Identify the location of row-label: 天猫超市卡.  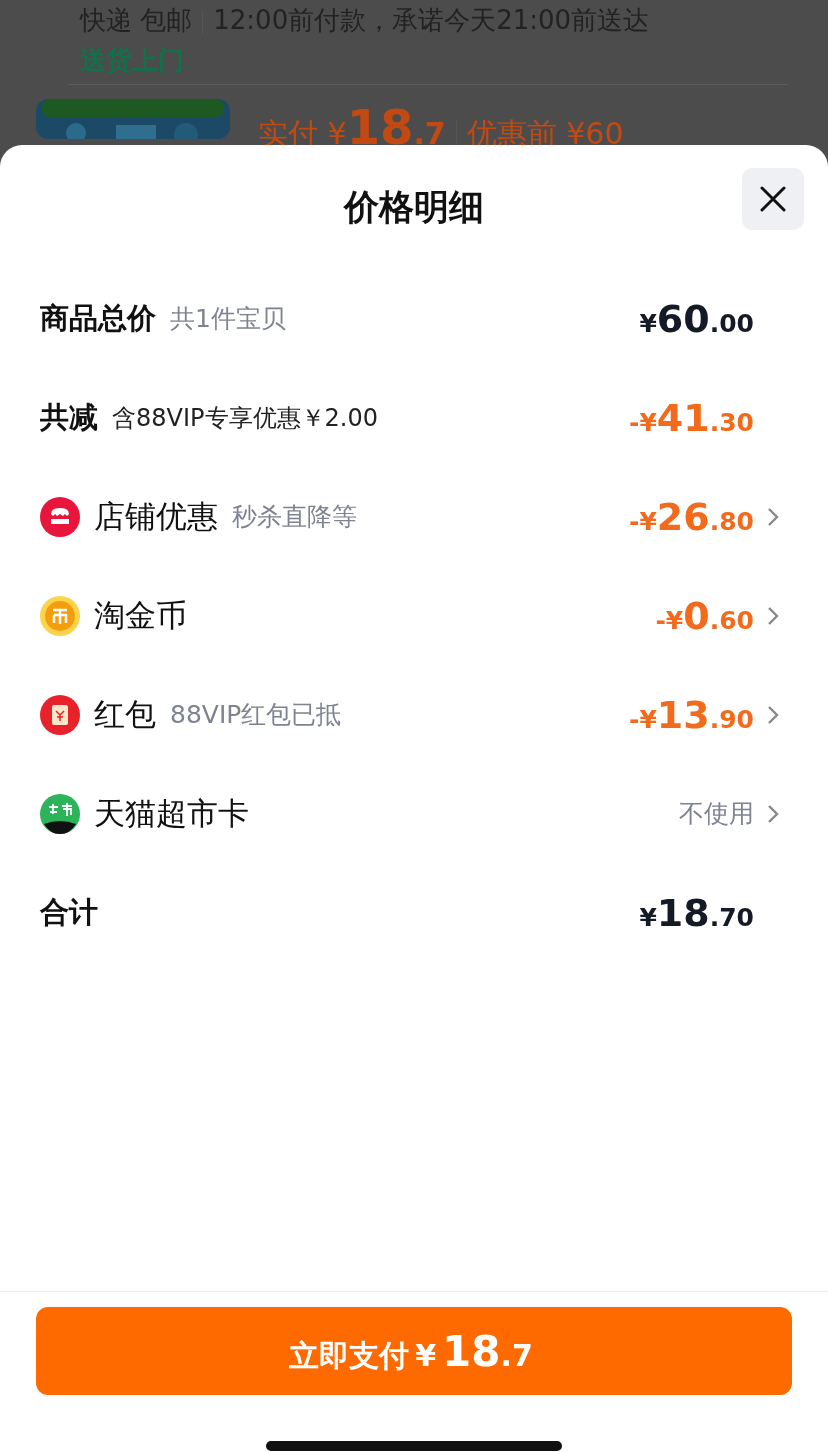
(171, 813).